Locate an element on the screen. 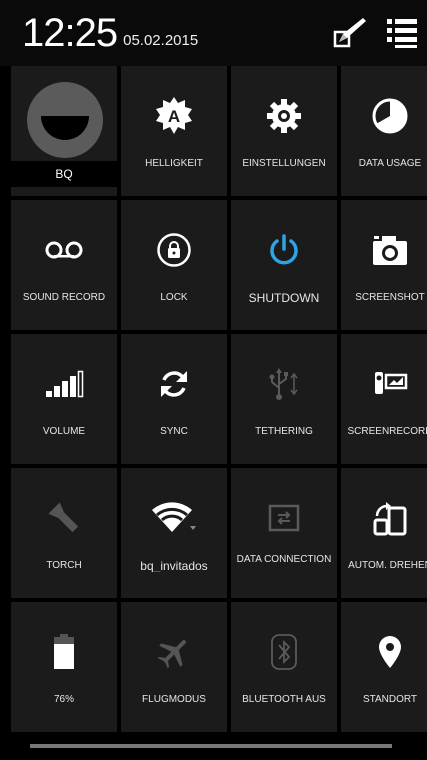 The image size is (427, 760). settings-list-icon is located at coordinates (402, 33).